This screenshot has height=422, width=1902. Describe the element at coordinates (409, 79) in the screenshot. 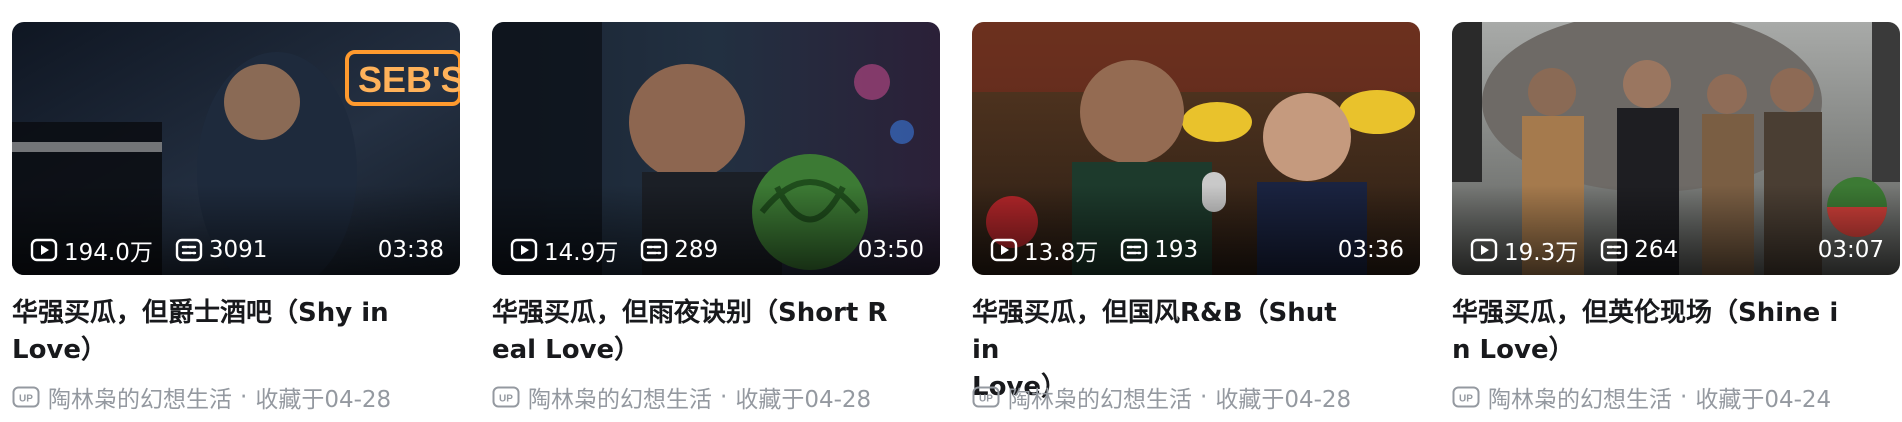

I see `neon-sign-text: SEB'S` at that location.